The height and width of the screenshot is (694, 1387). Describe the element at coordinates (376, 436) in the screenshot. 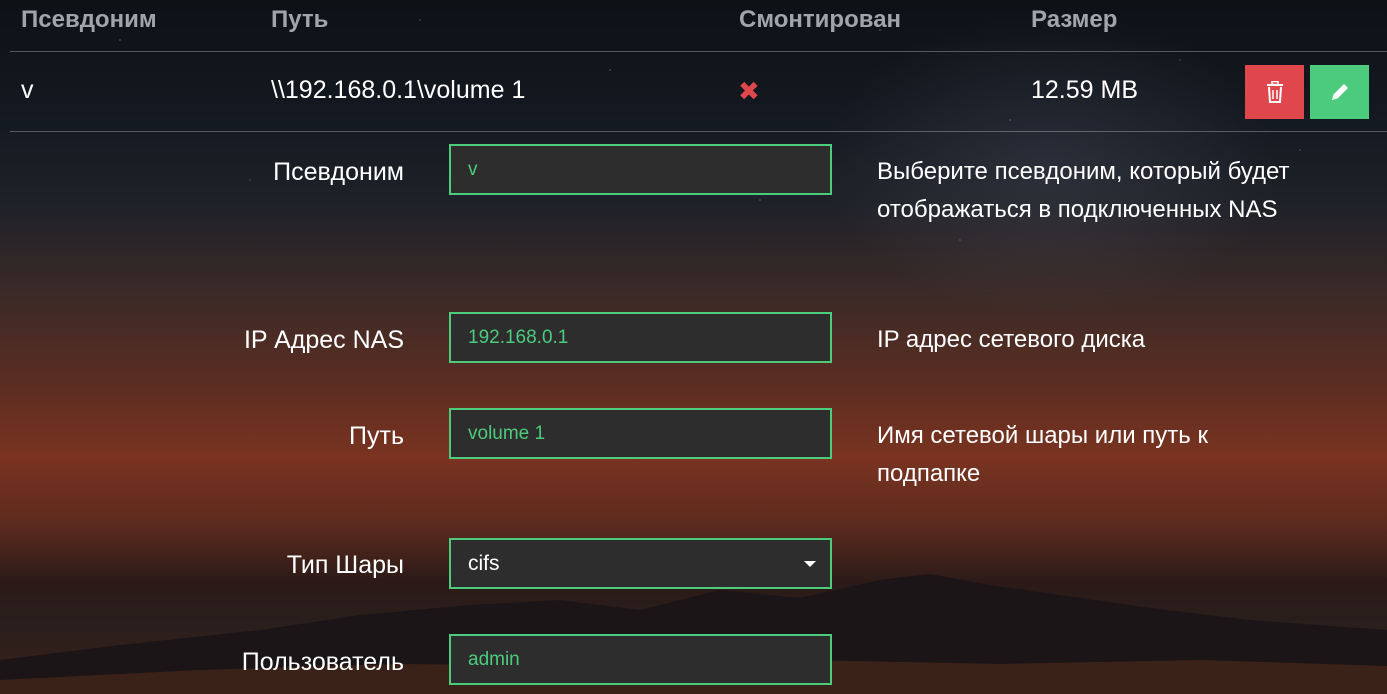

I see `path-label: Путь` at that location.